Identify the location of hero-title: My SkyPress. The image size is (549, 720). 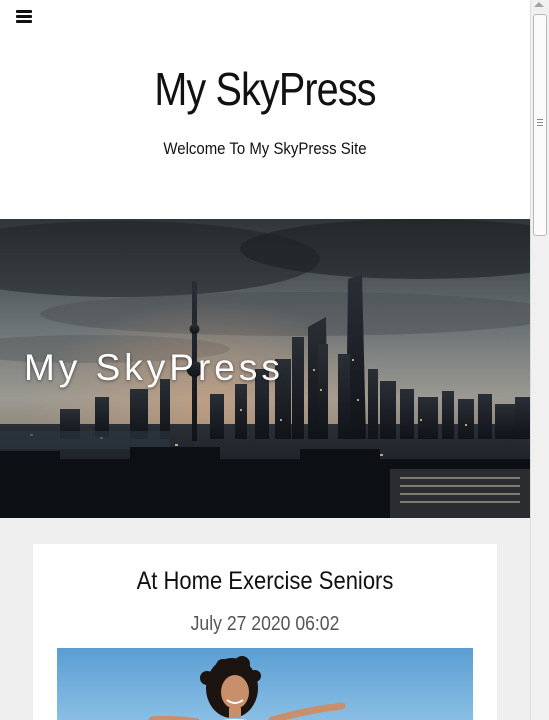
(154, 367).